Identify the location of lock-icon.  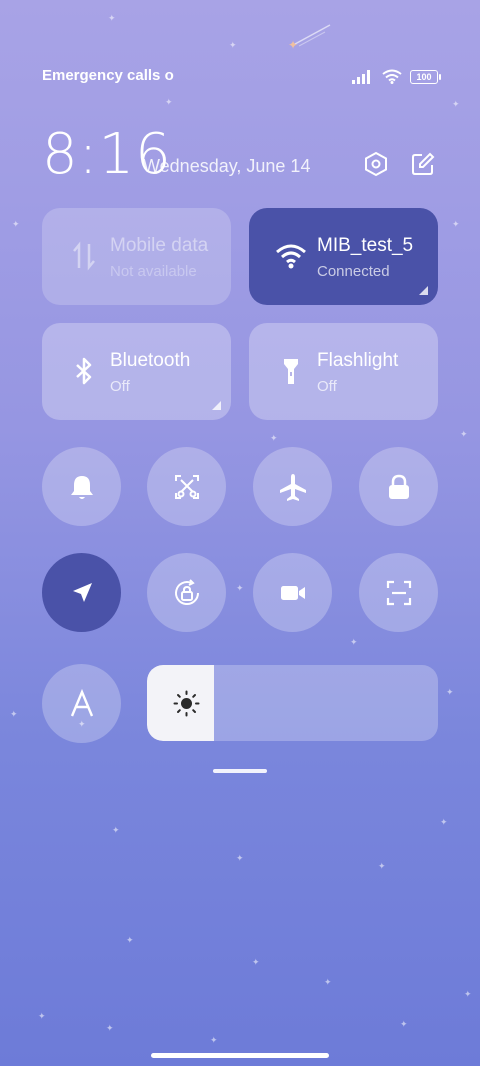
(398, 486).